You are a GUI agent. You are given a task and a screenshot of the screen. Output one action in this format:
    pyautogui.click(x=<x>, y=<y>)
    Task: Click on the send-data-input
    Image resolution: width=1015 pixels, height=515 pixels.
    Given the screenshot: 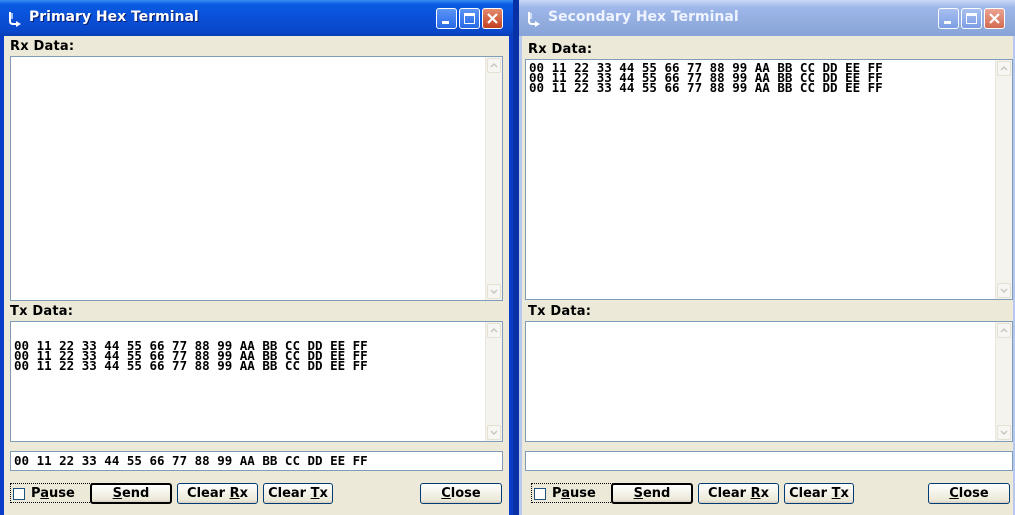 What is the action you would take?
    pyautogui.click(x=769, y=461)
    